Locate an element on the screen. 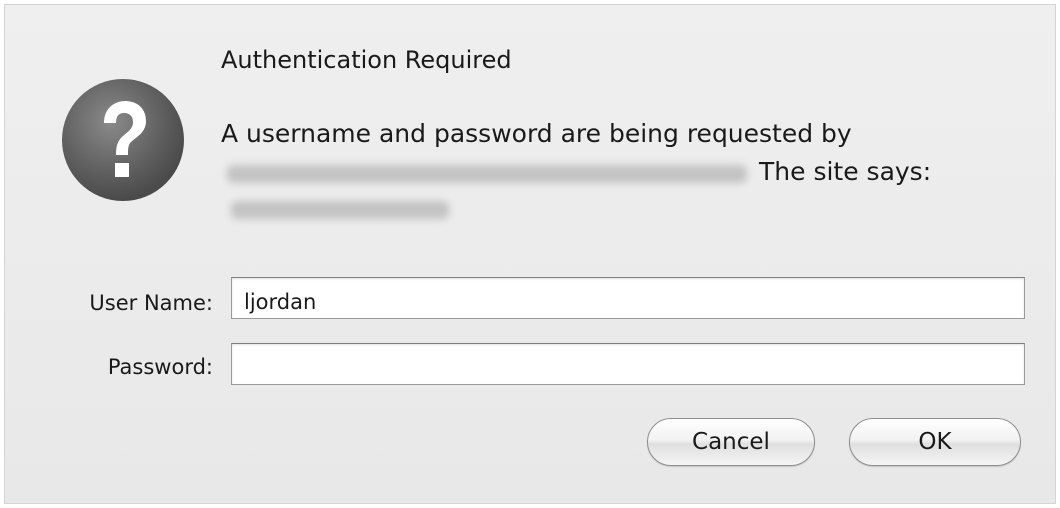 The width and height of the screenshot is (1060, 508). dialog-title: Authentication Required is located at coordinates (366, 60).